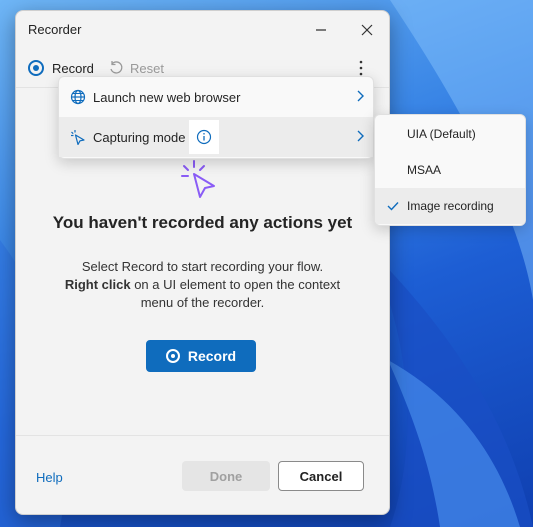 The image size is (533, 527). Describe the element at coordinates (139, 137) in the screenshot. I see `menu-item-capturing-mode-label: Capturing mode` at that location.